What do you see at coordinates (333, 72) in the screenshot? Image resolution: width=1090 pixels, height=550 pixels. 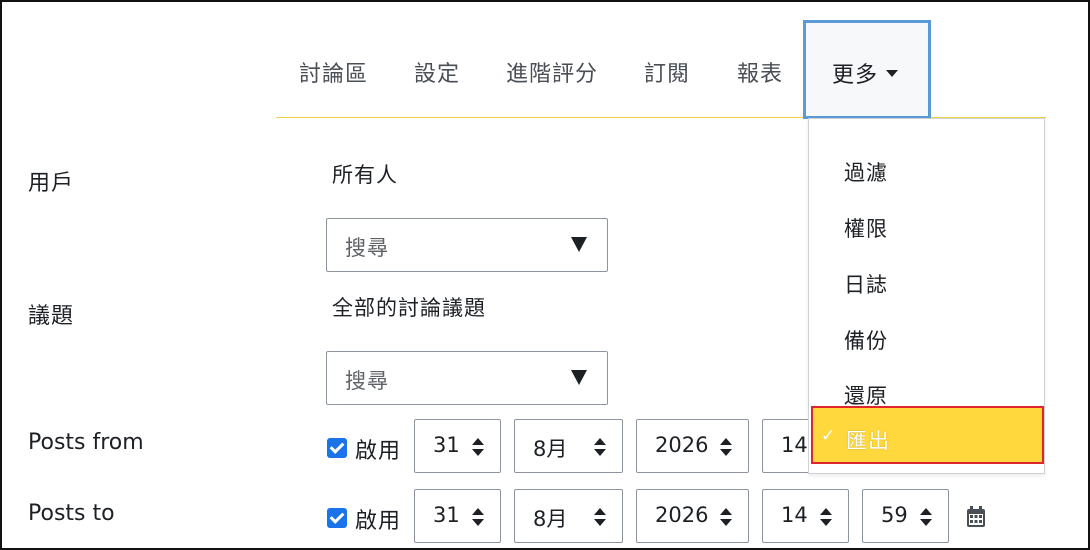 I see `tab-forum: 討論區` at bounding box center [333, 72].